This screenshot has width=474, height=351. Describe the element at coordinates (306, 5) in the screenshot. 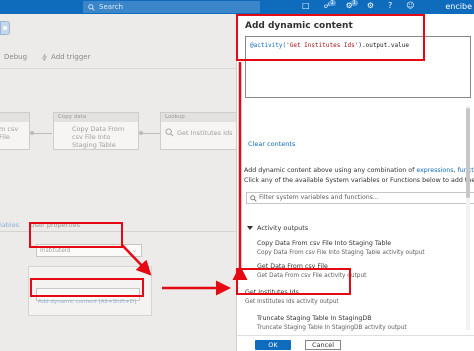

I see `cloud-shell-icon: □` at that location.